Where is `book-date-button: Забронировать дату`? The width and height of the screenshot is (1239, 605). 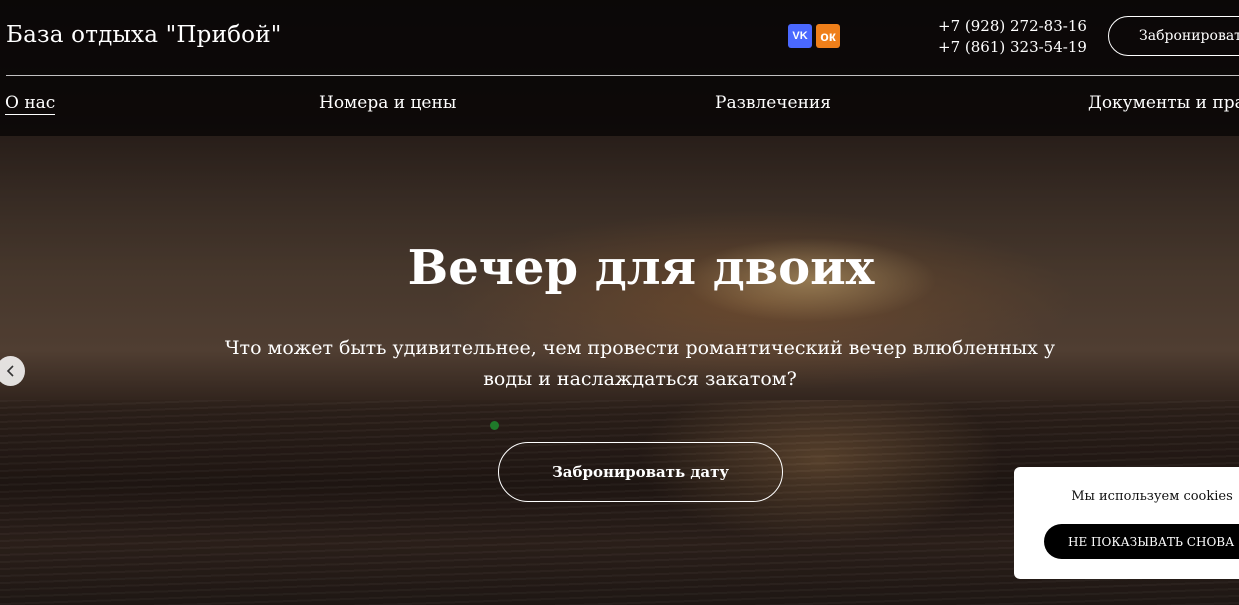
book-date-button: Забронировать дату is located at coordinates (640, 472).